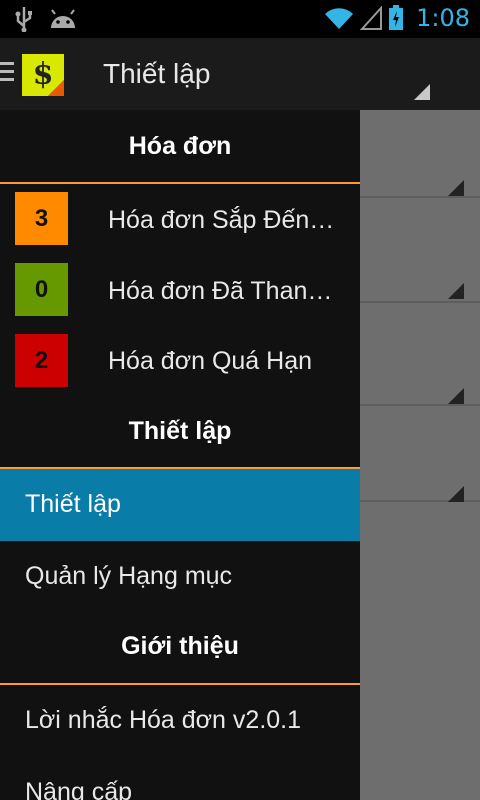  I want to click on app-logo-icon: $, so click(43, 75).